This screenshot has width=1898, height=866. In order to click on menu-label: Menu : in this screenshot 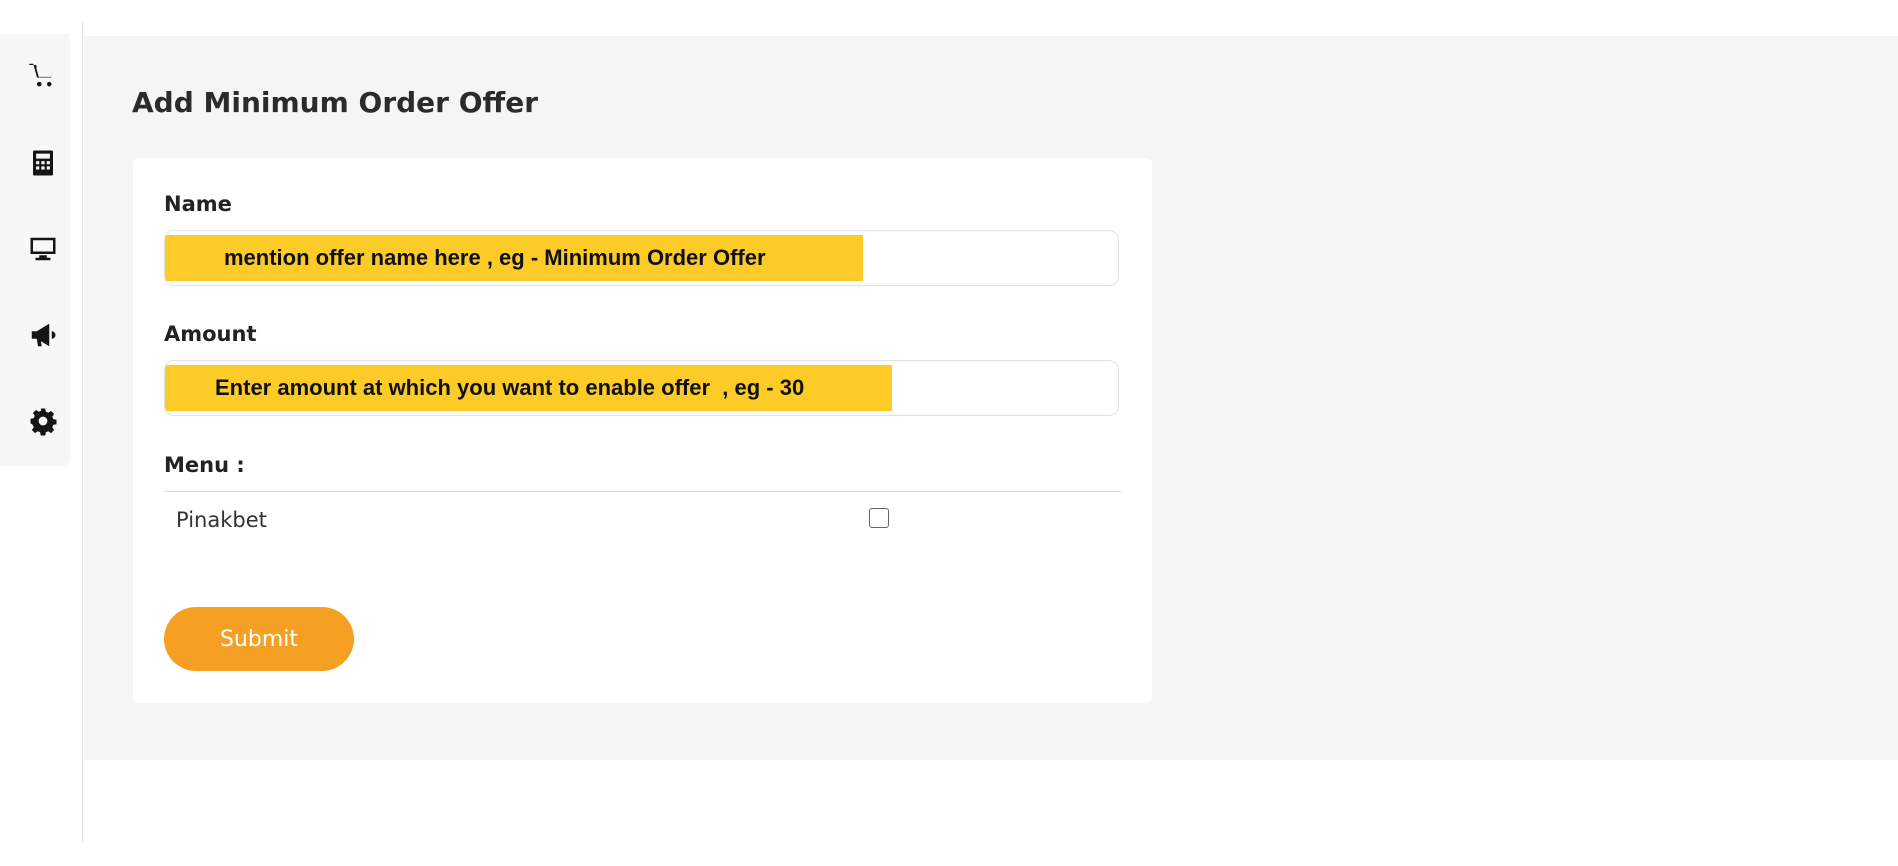, I will do `click(204, 465)`.